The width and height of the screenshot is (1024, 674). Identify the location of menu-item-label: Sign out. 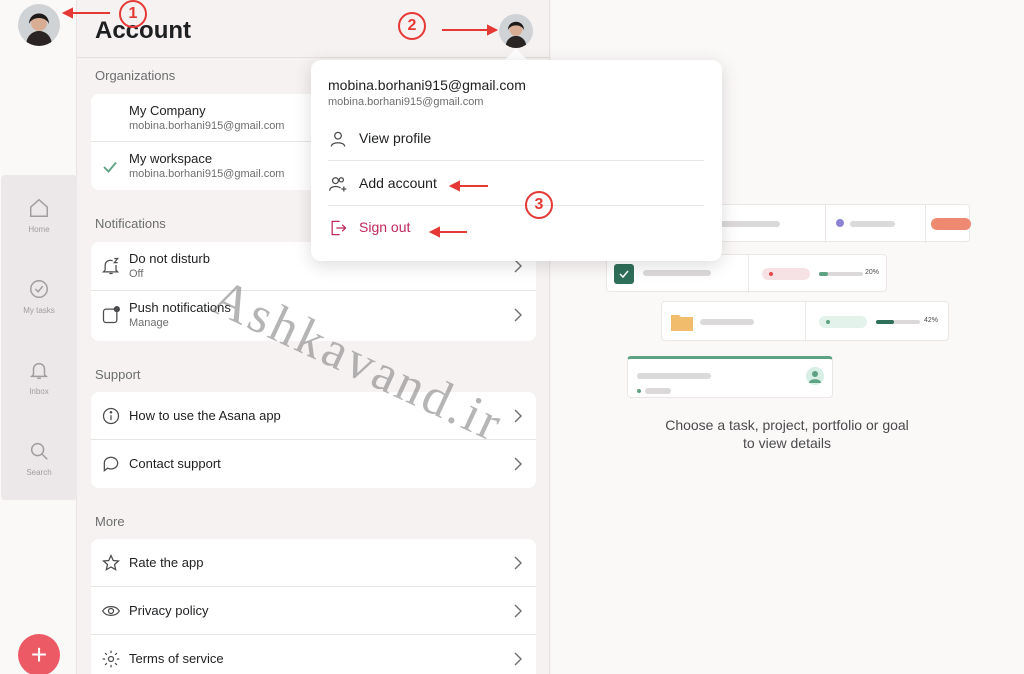
(385, 227).